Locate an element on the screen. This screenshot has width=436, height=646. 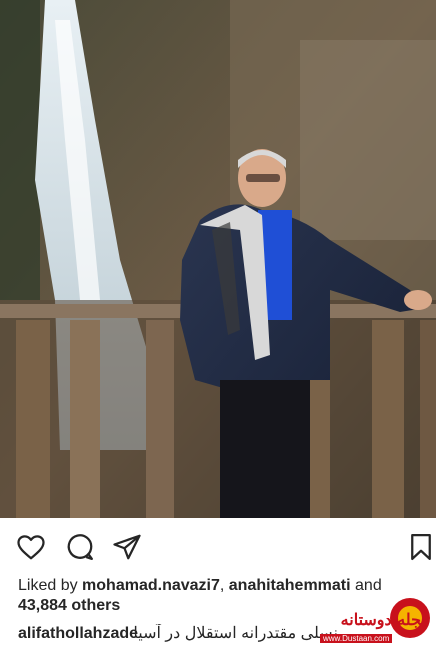
caption-username: alifathollahzade is located at coordinates (78, 633).